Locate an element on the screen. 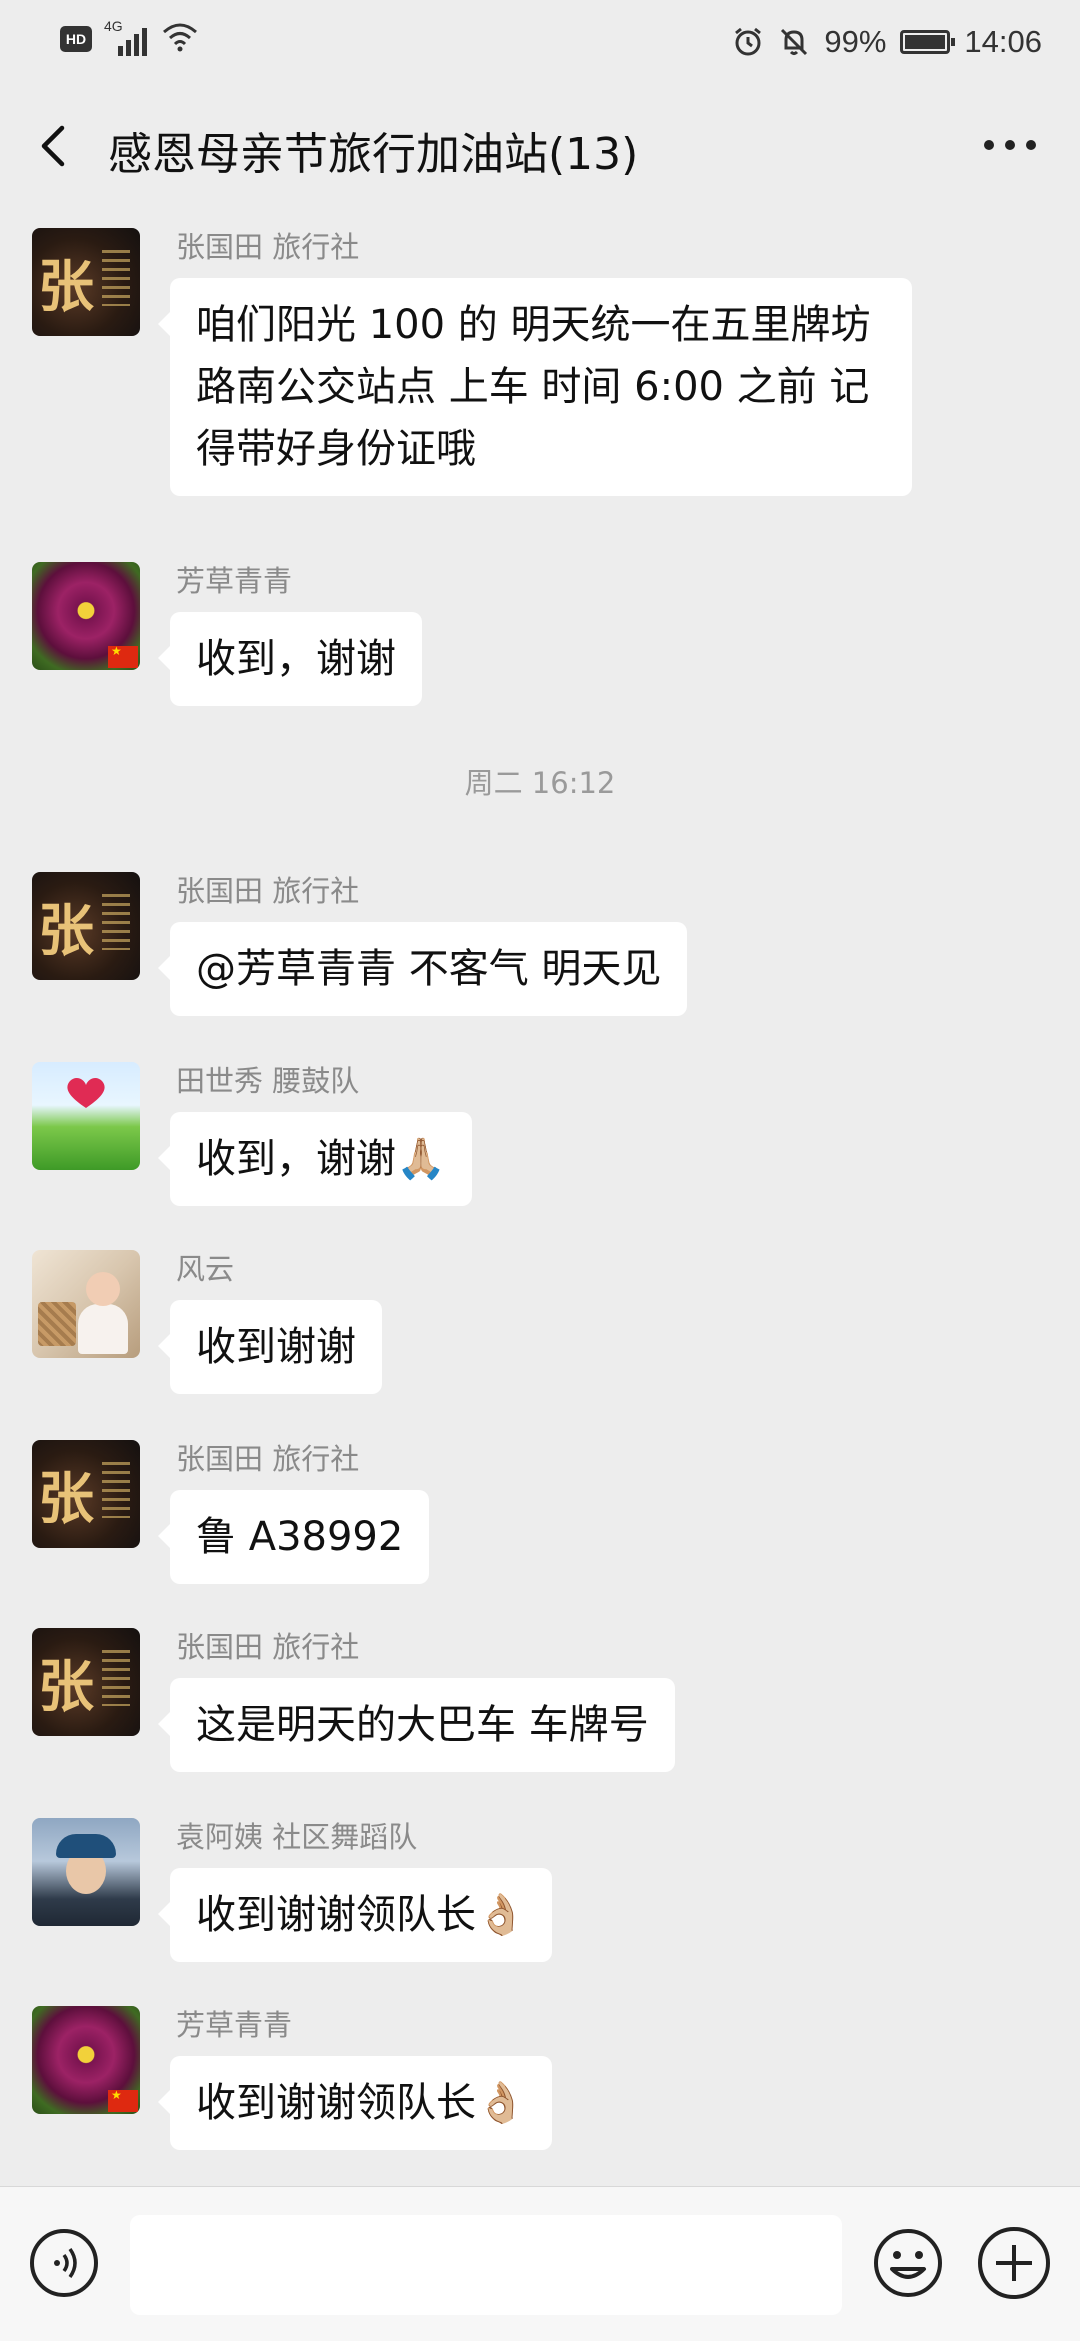  battery-percent: 99% is located at coordinates (855, 41).